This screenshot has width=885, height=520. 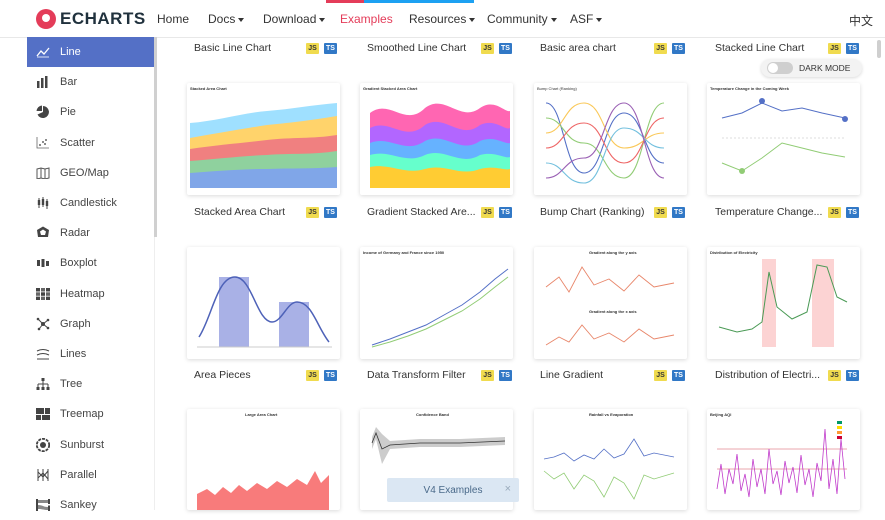 What do you see at coordinates (90, 233) in the screenshot?
I see `sidebar-item-radar: Radar` at bounding box center [90, 233].